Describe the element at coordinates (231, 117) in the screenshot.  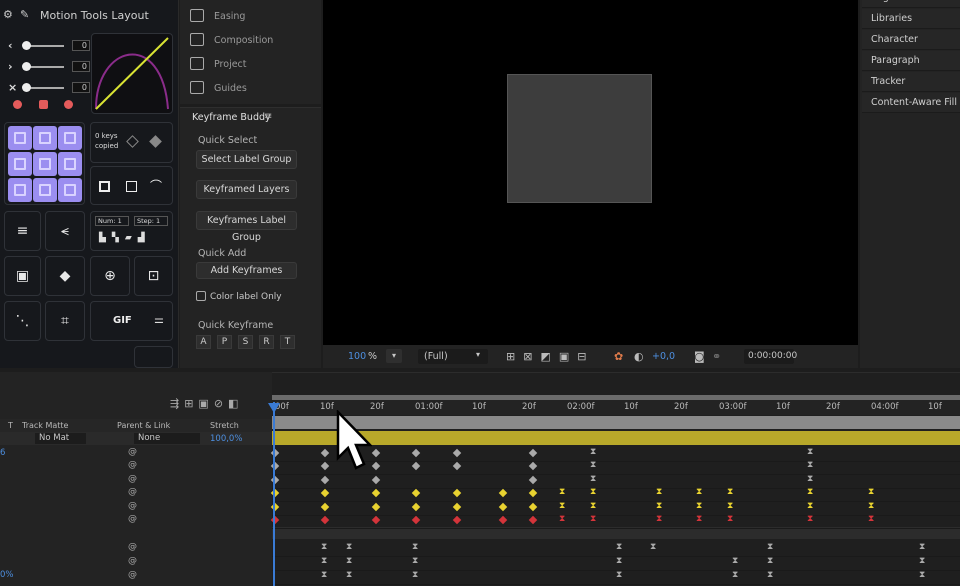
I see `keyframe-buddy-tab: Keyframe Buddy` at that location.